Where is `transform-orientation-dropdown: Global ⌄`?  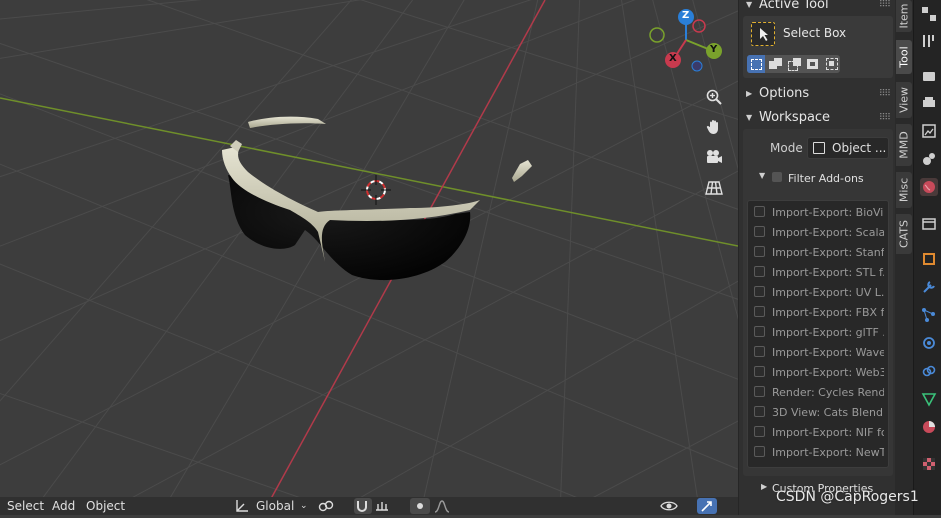 transform-orientation-dropdown: Global ⌄ is located at coordinates (271, 506).